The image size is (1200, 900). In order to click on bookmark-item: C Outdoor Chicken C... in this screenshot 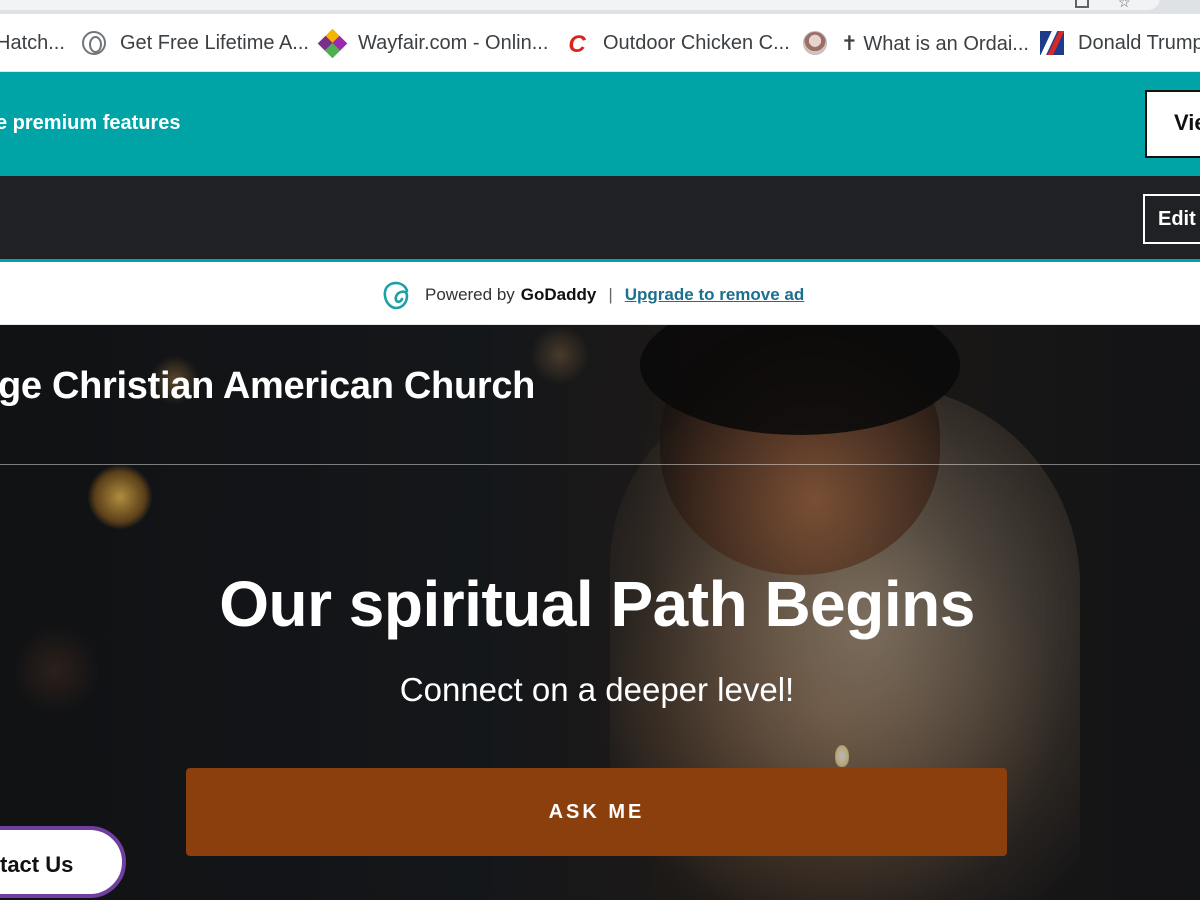, I will do `click(677, 43)`.